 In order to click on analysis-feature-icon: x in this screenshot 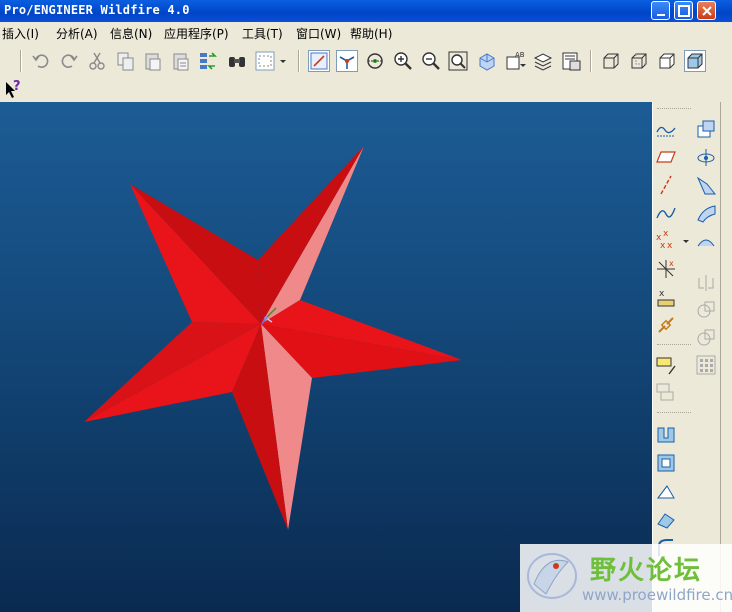, I will do `click(666, 297)`.